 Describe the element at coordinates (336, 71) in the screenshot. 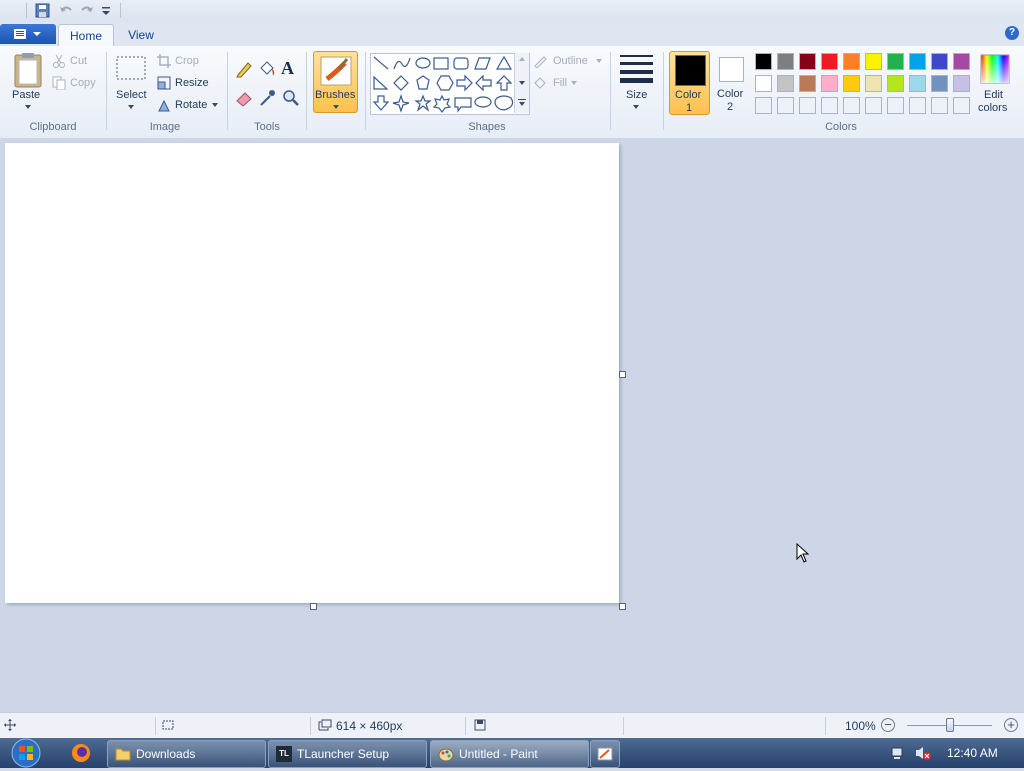

I see `brush-icon` at that location.